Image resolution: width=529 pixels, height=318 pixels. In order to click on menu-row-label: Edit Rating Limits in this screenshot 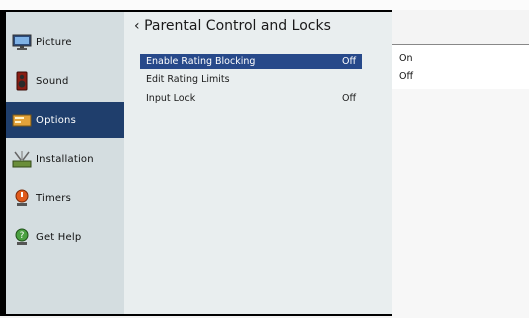, I will do `click(188, 79)`.